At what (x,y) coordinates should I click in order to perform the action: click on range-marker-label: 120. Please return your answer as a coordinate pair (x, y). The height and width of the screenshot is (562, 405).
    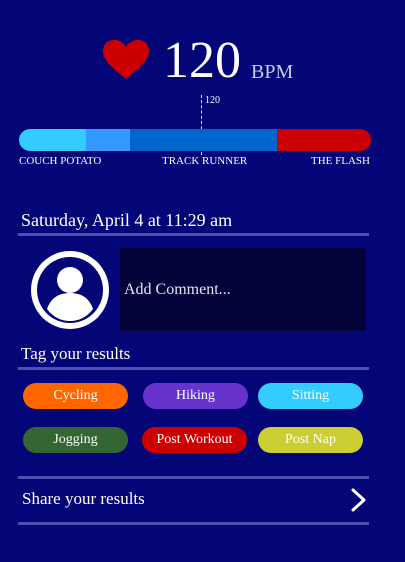
    Looking at the image, I should click on (212, 100).